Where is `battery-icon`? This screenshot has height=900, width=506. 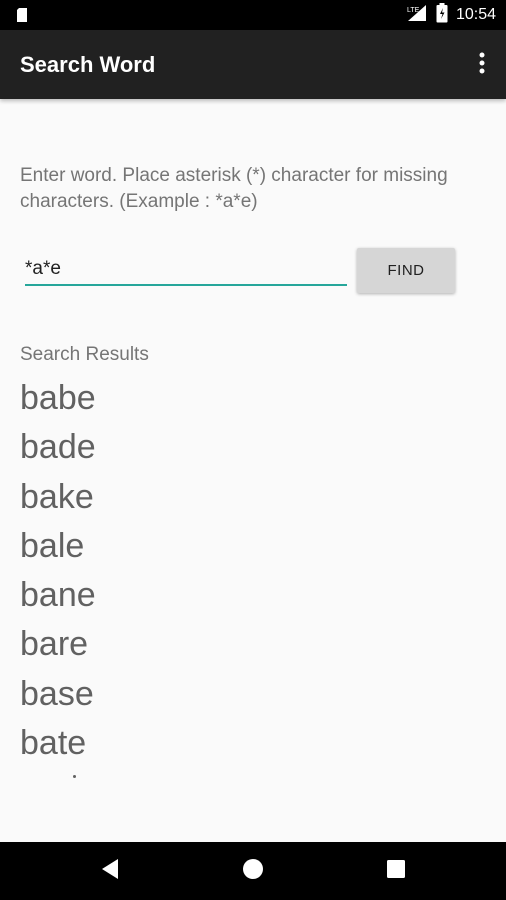 battery-icon is located at coordinates (442, 15).